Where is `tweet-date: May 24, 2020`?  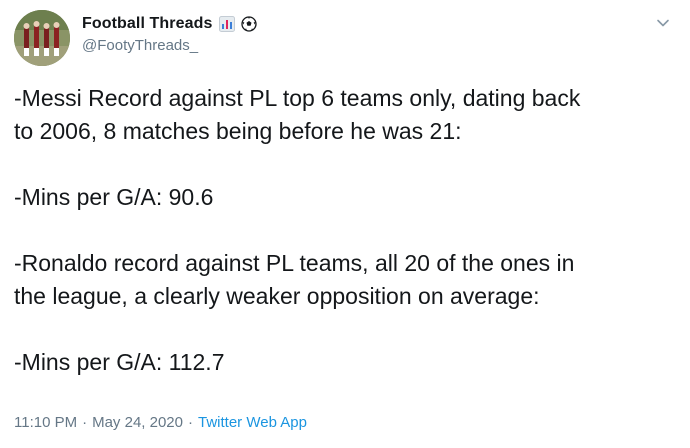
tweet-date: May 24, 2020 is located at coordinates (137, 422).